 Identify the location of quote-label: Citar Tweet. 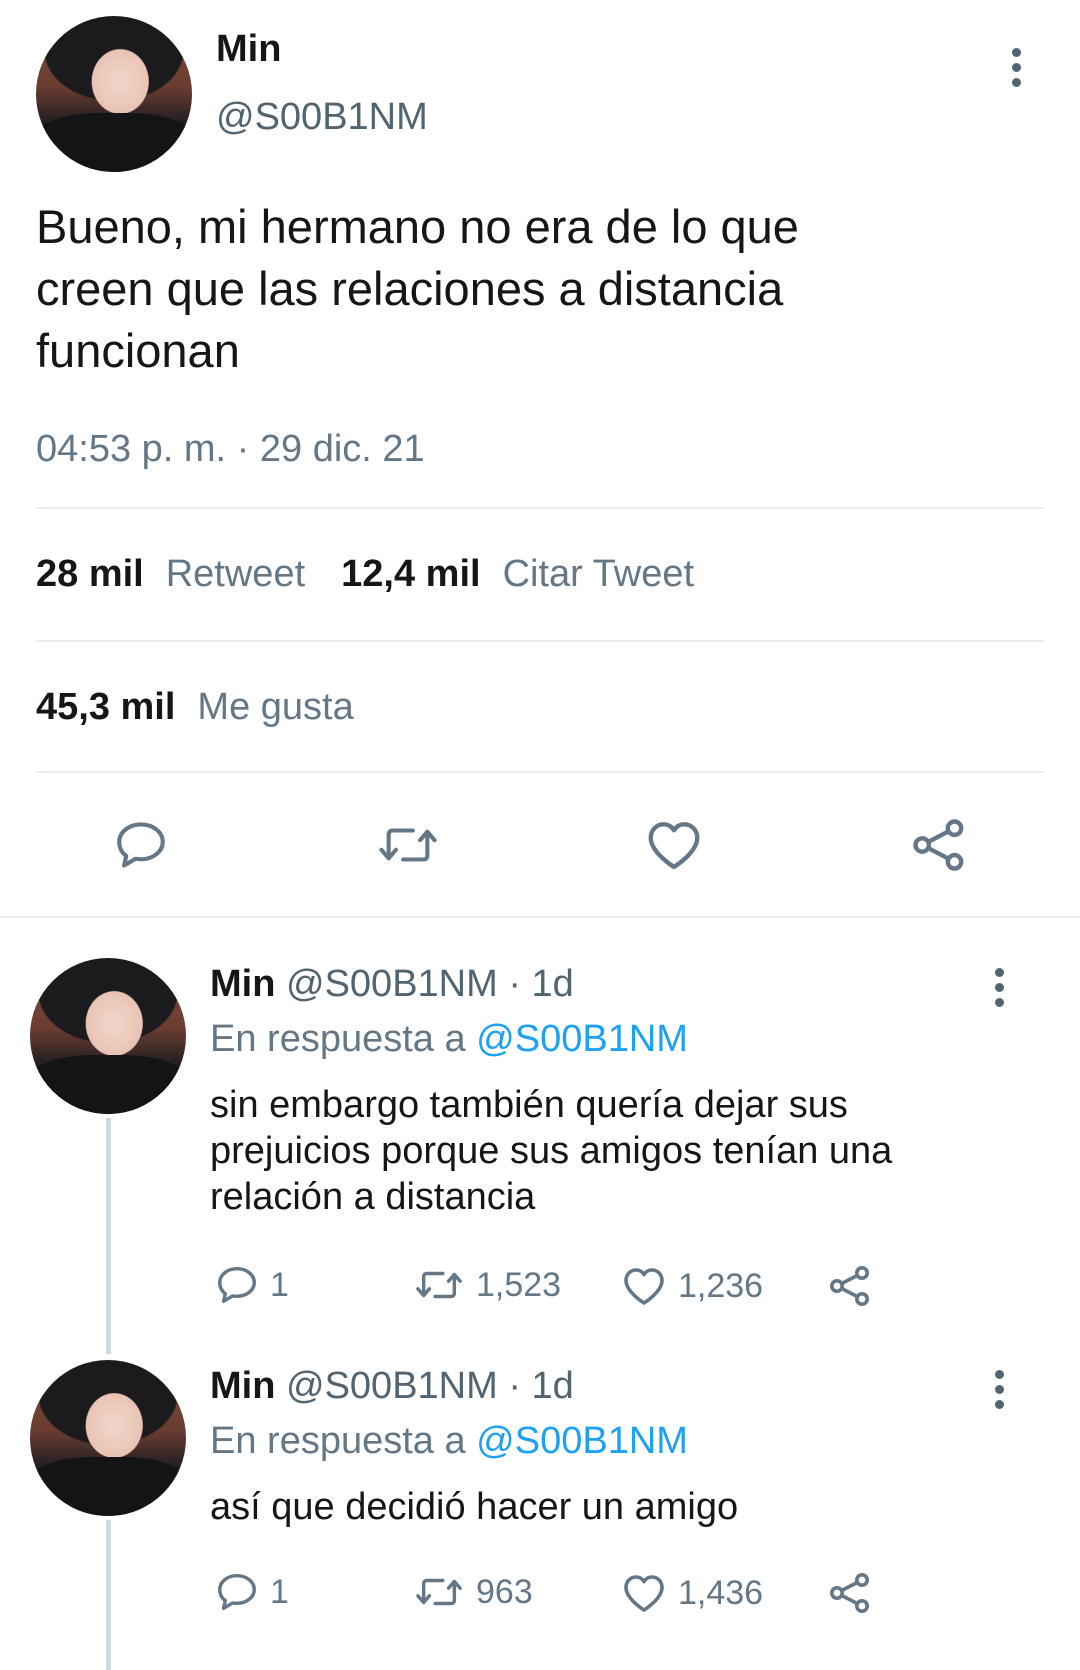
(598, 574).